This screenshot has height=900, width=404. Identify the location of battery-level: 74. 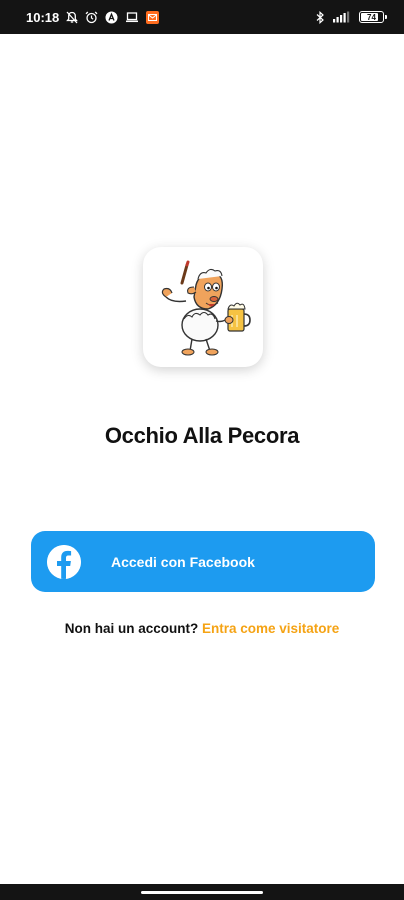
(371, 17).